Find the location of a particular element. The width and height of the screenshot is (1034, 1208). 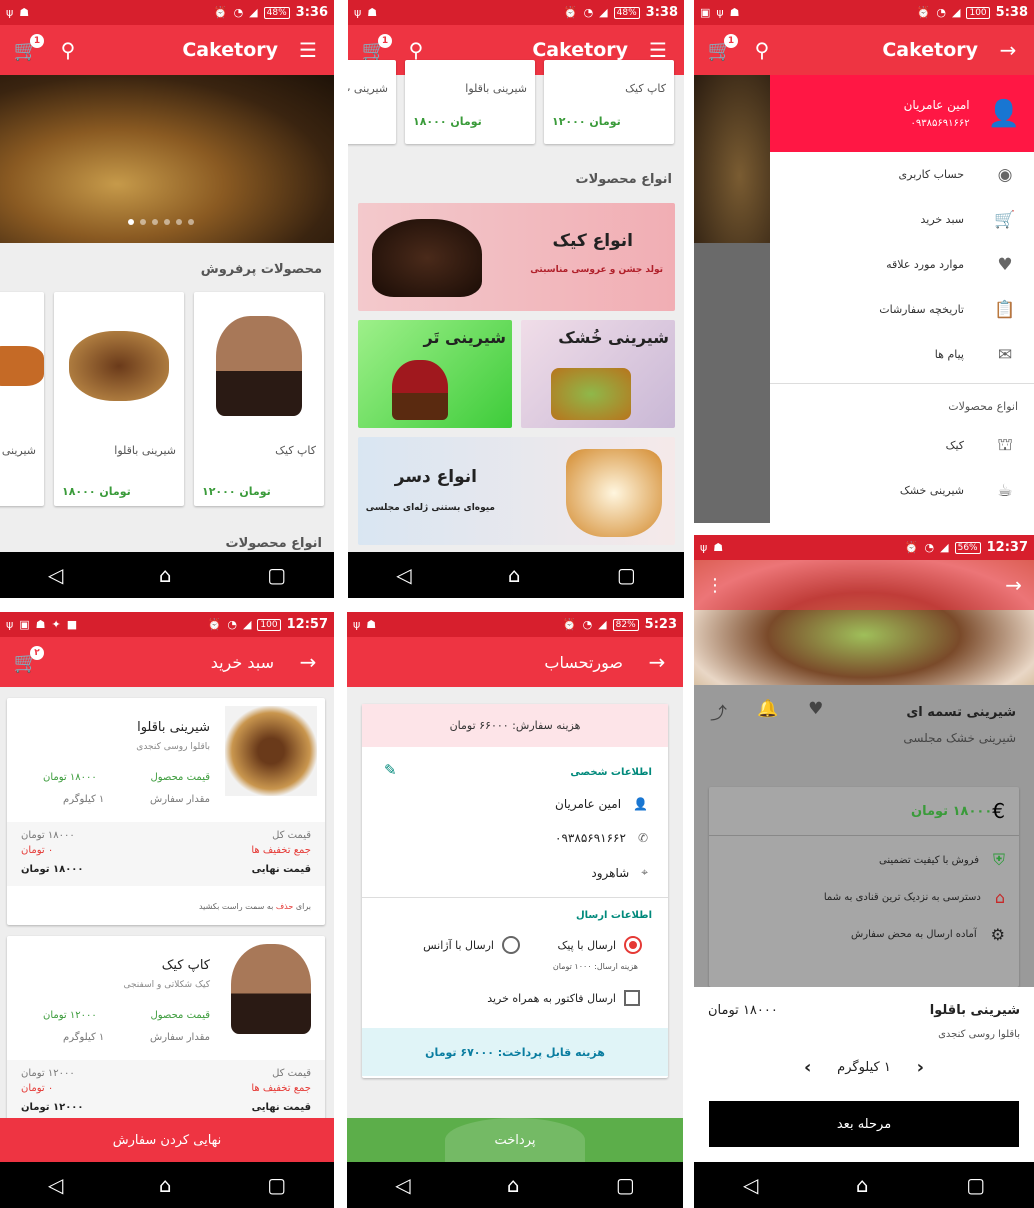

checkout-button: نهایی کردن سفارش is located at coordinates (167, 1140).